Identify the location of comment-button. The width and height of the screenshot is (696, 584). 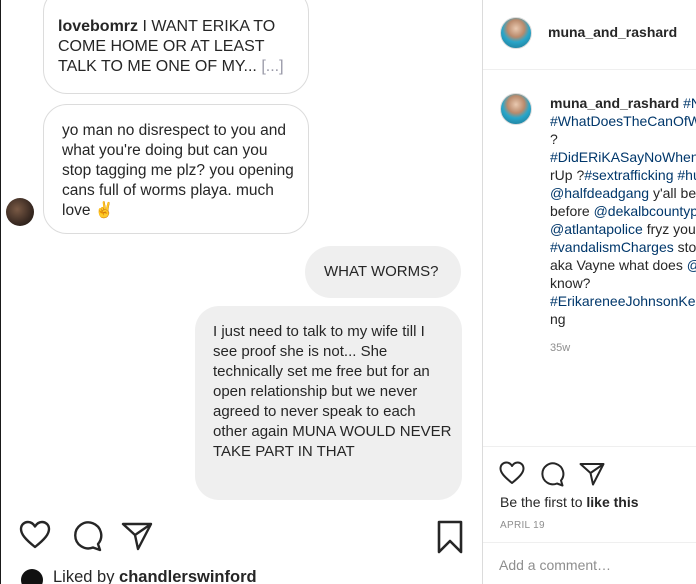
(552, 476).